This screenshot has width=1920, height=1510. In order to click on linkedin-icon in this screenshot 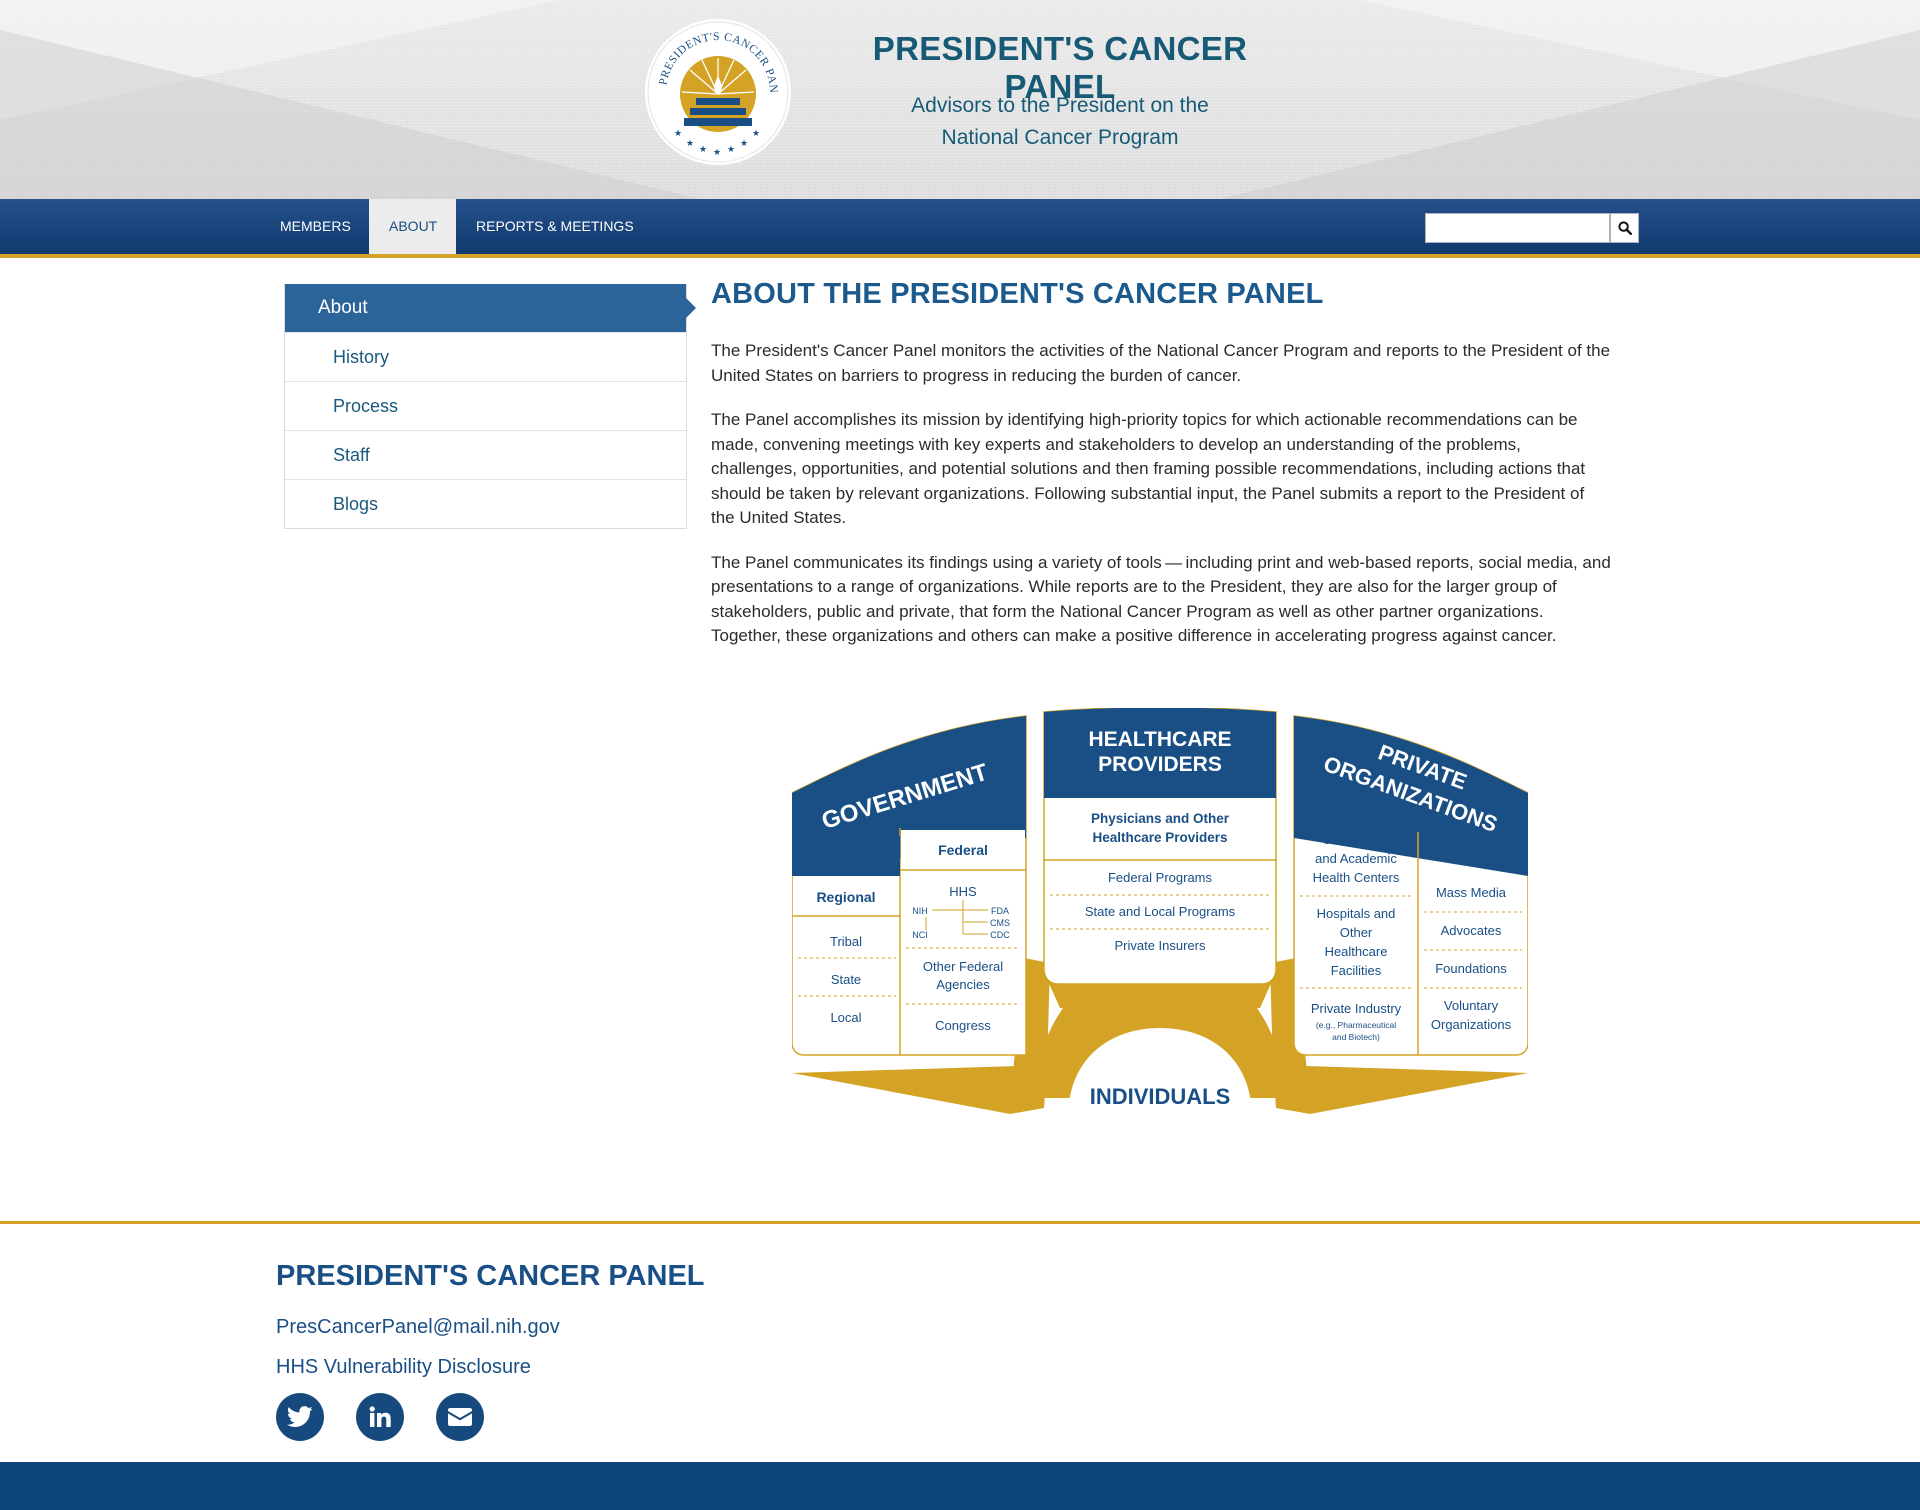, I will do `click(380, 1416)`.